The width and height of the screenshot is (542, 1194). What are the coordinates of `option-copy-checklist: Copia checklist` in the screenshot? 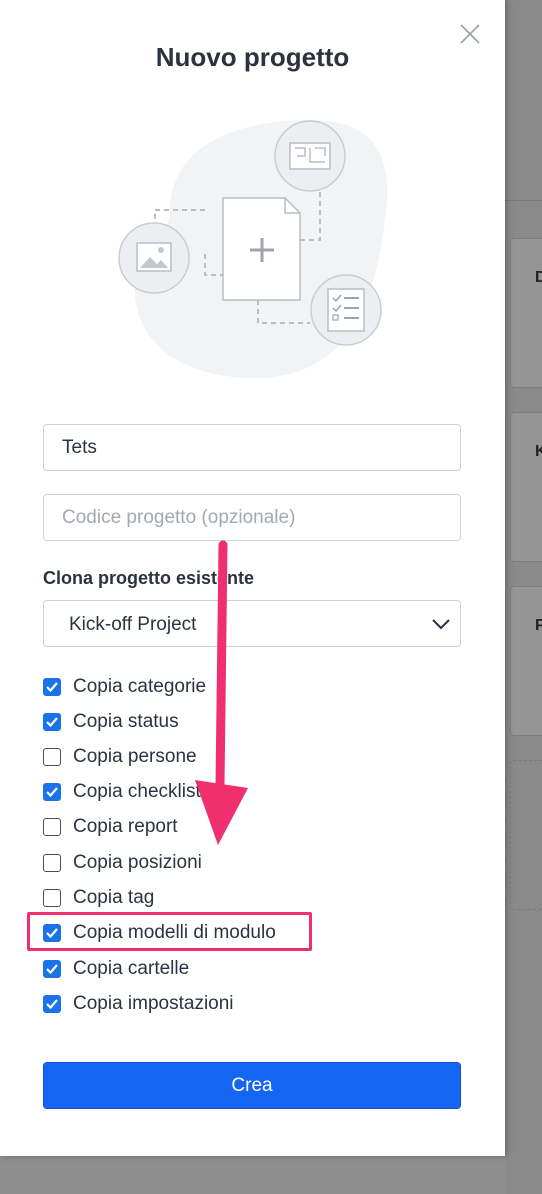 It's located at (122, 792).